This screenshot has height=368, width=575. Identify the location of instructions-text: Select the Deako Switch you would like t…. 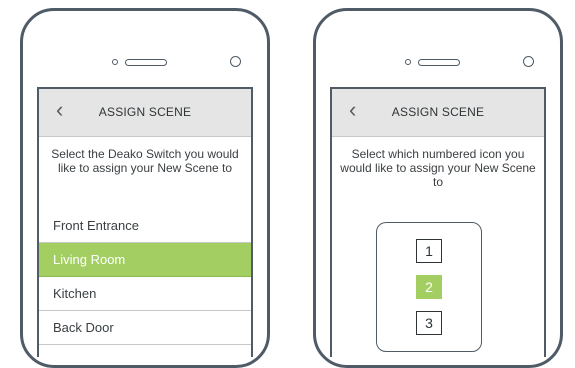
(145, 161).